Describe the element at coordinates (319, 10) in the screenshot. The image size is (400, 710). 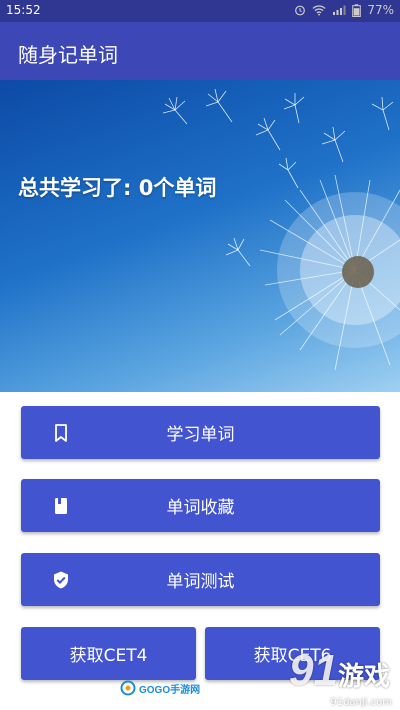
I see `wifi-icon` at that location.